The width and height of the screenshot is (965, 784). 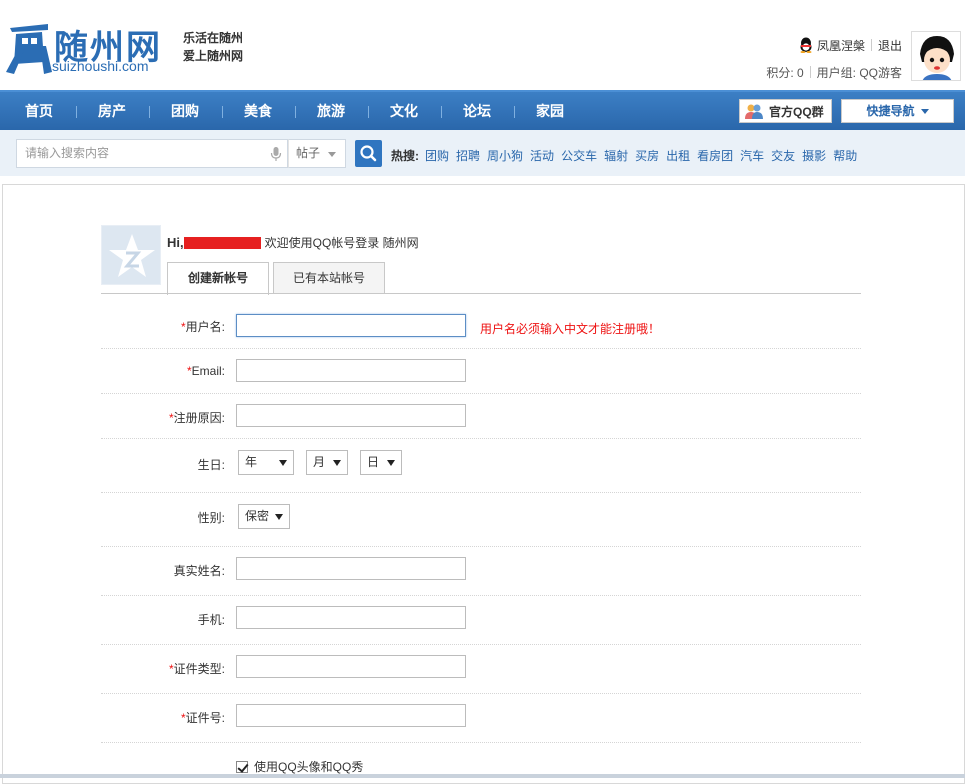 I want to click on idnum-label: *证件号:, so click(x=202, y=718).